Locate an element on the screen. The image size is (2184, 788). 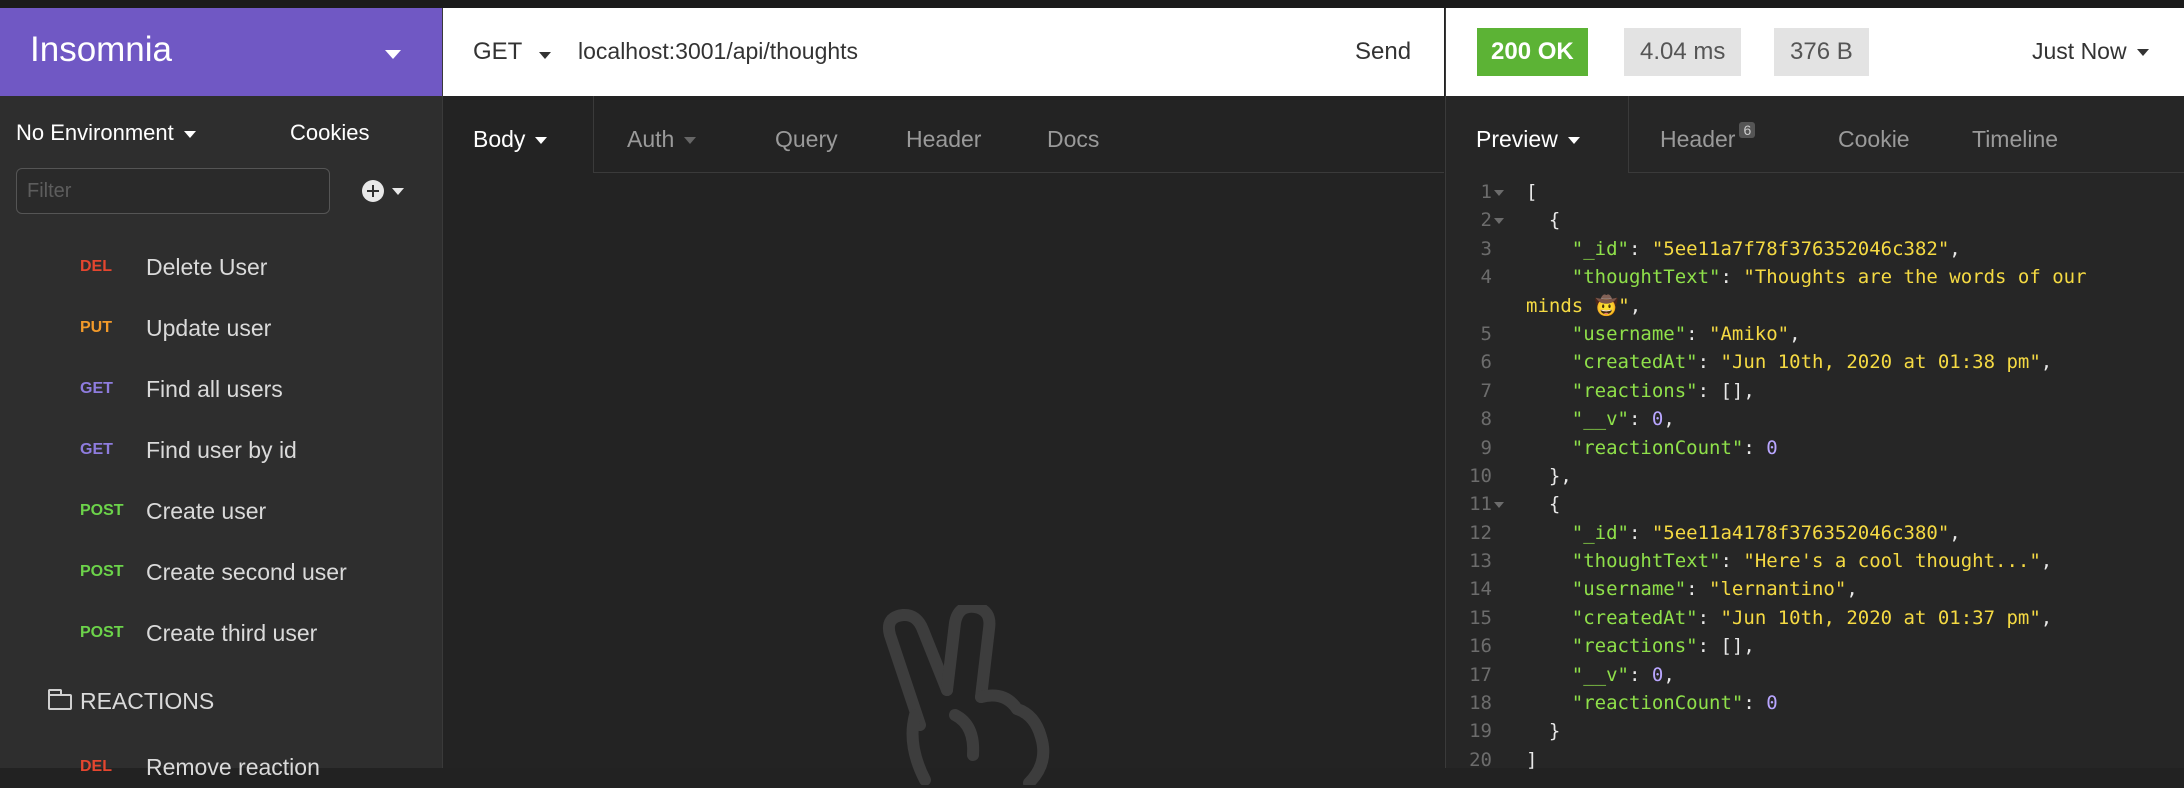
code-token: "createdAt" is located at coordinates (1634, 362).